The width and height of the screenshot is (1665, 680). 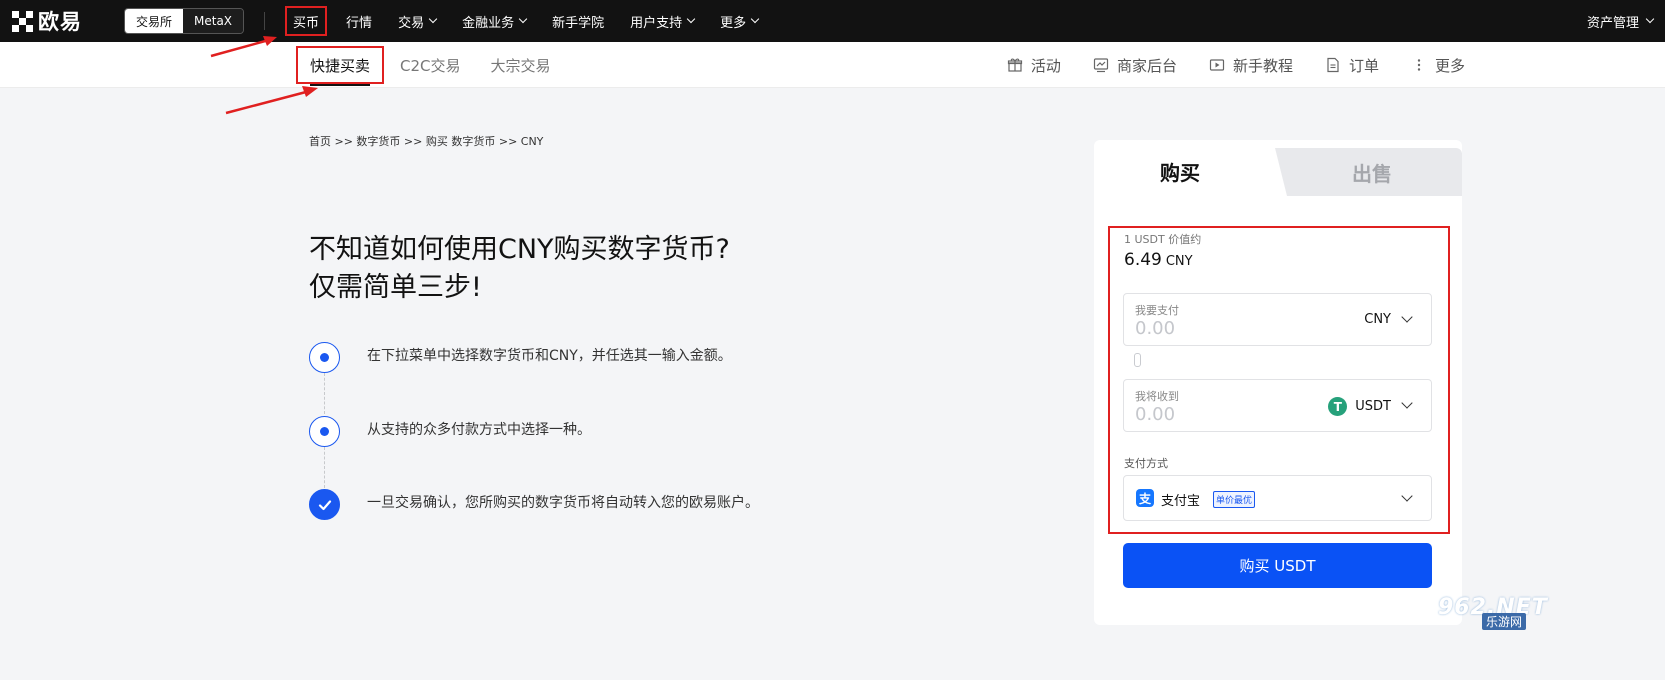 I want to click on receive-currency-select: T USDT, so click(x=1359, y=406).